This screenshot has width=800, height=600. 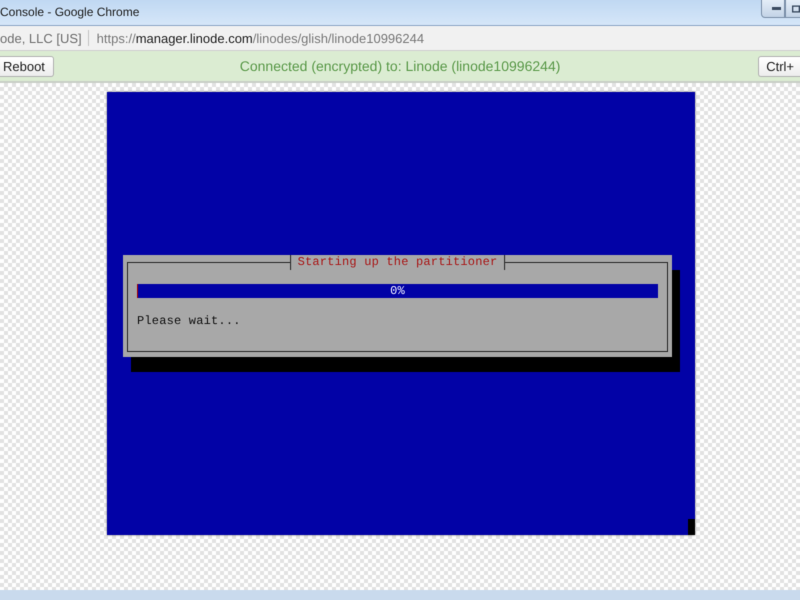 I want to click on site-identity: ode, LLC [US], so click(x=44, y=38).